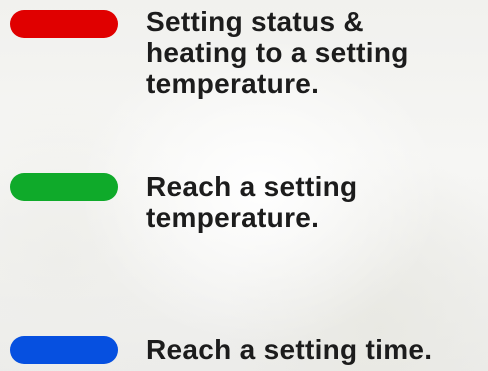 This screenshot has height=371, width=488. I want to click on blue-indicator-swatch, so click(64, 350).